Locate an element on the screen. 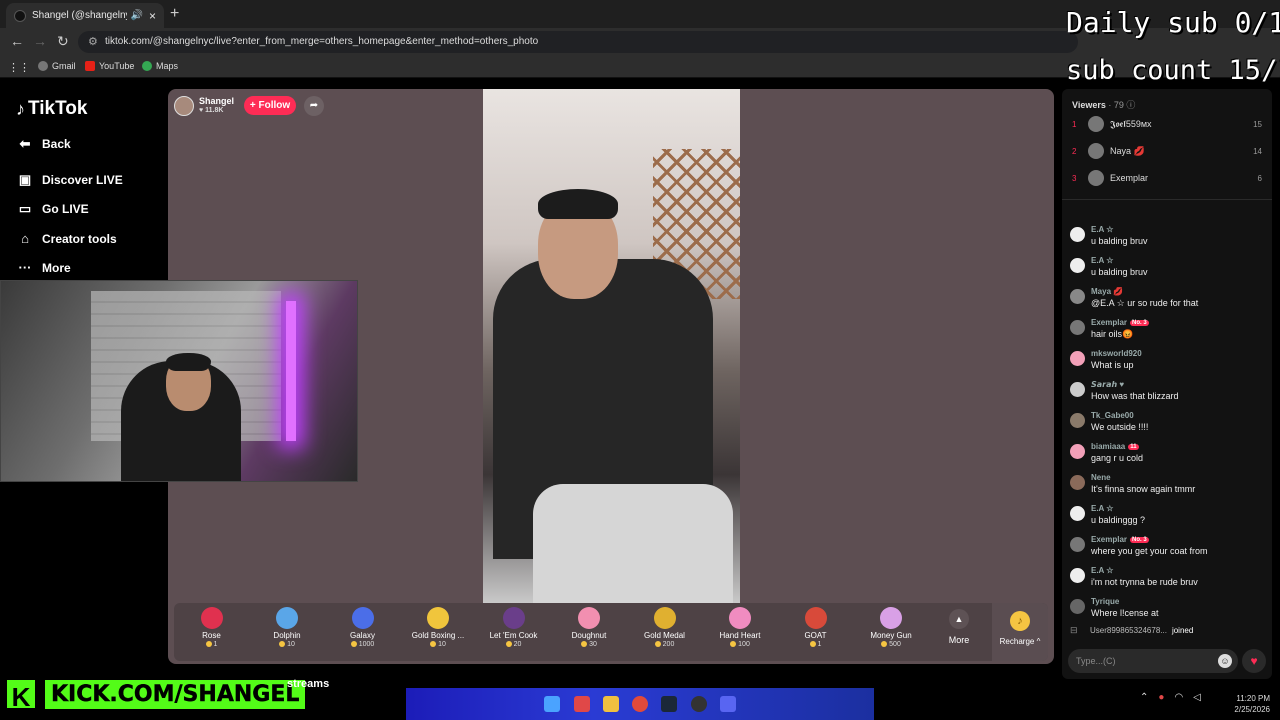 The width and height of the screenshot is (1280, 720). bookmark-gmail: Gmail is located at coordinates (57, 66).